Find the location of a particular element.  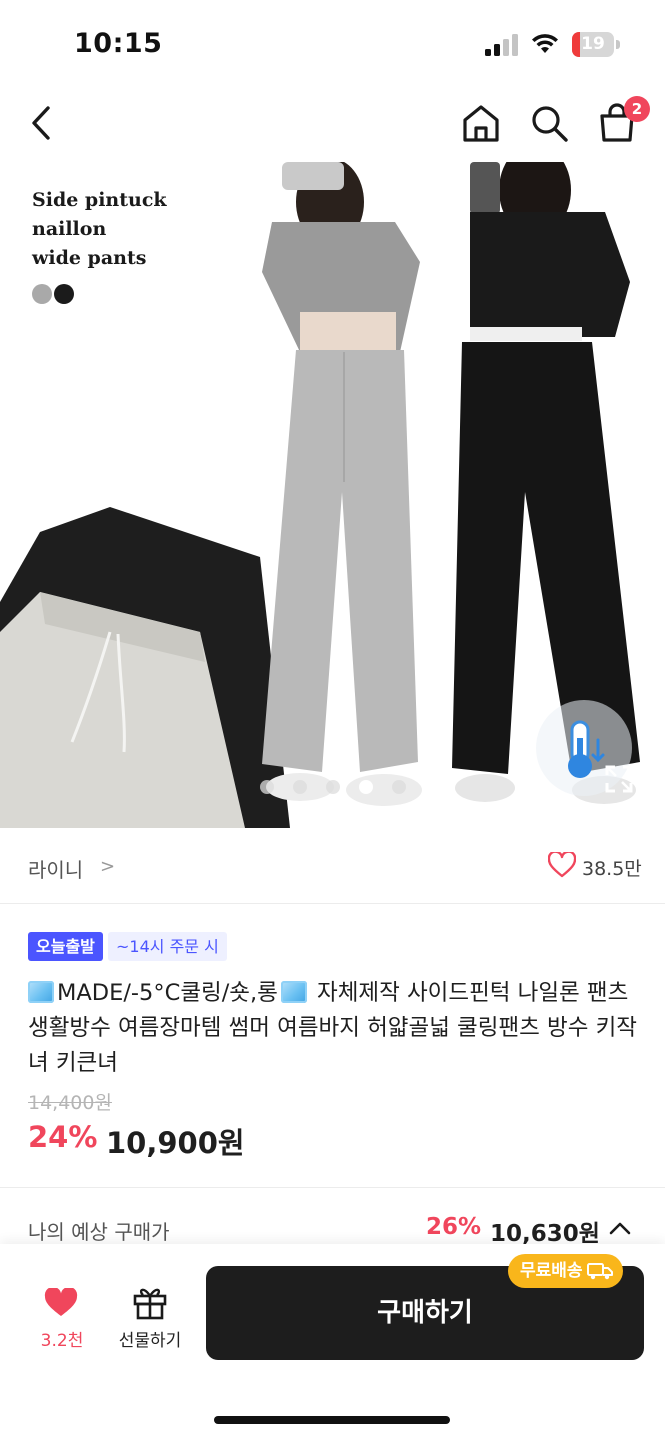

search-icon is located at coordinates (549, 123).